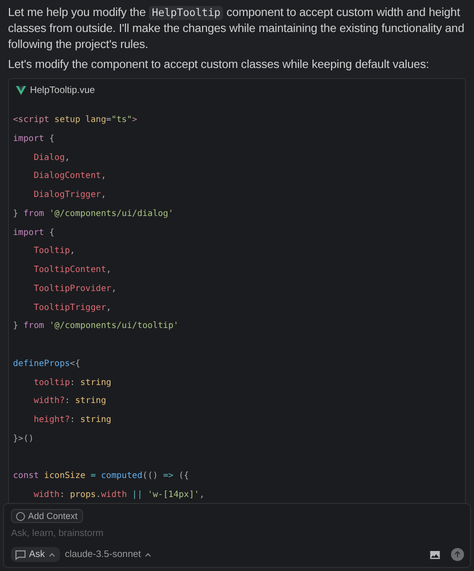 This screenshot has height=571, width=474. Describe the element at coordinates (111, 533) in the screenshot. I see `prompt-input: Ask, learn, brainstorm` at that location.